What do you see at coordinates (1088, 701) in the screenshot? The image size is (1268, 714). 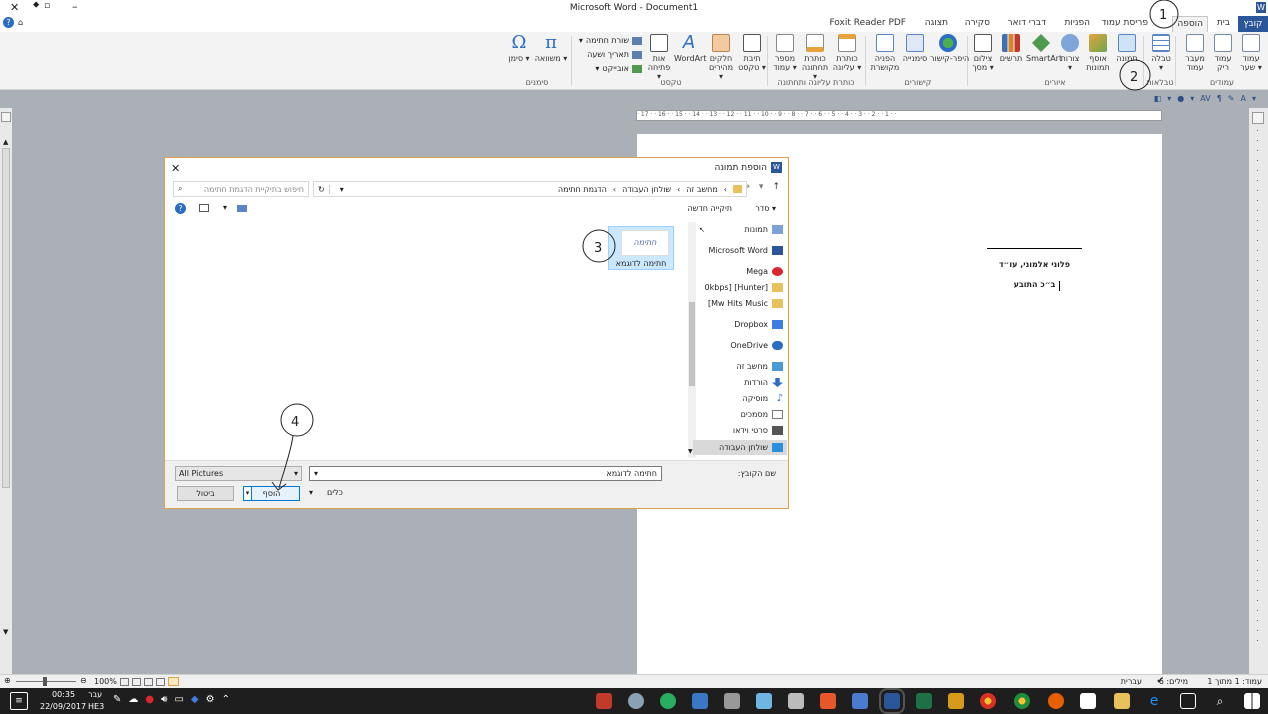 I see `store-icon` at bounding box center [1088, 701].